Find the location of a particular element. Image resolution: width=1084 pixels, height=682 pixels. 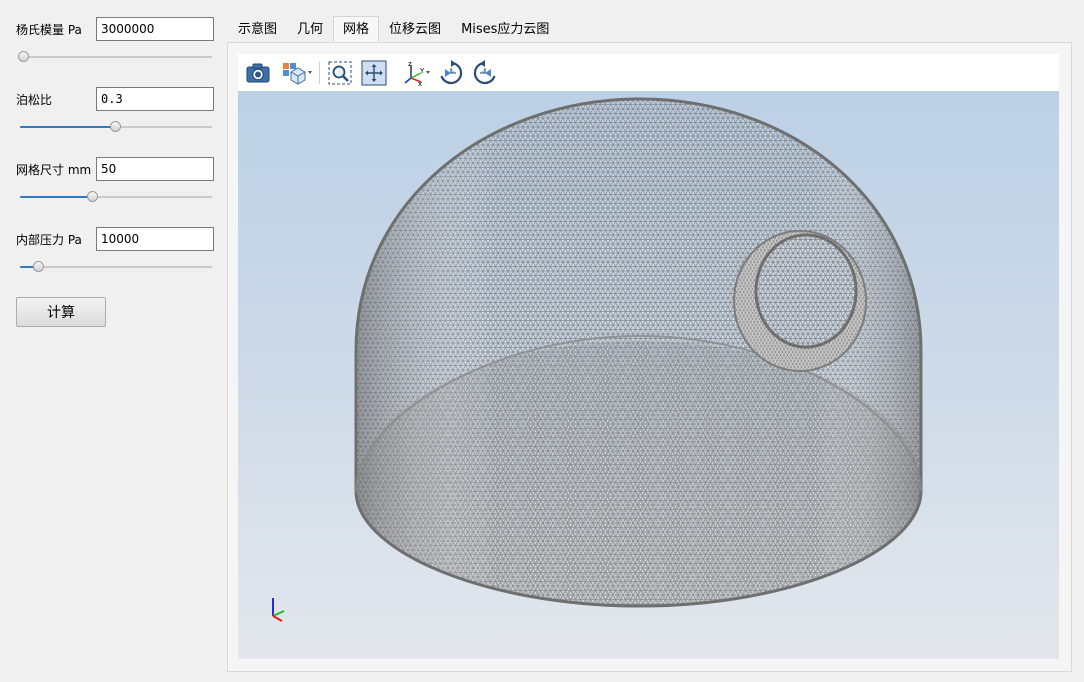

tab-mesh: 网格 is located at coordinates (356, 29).